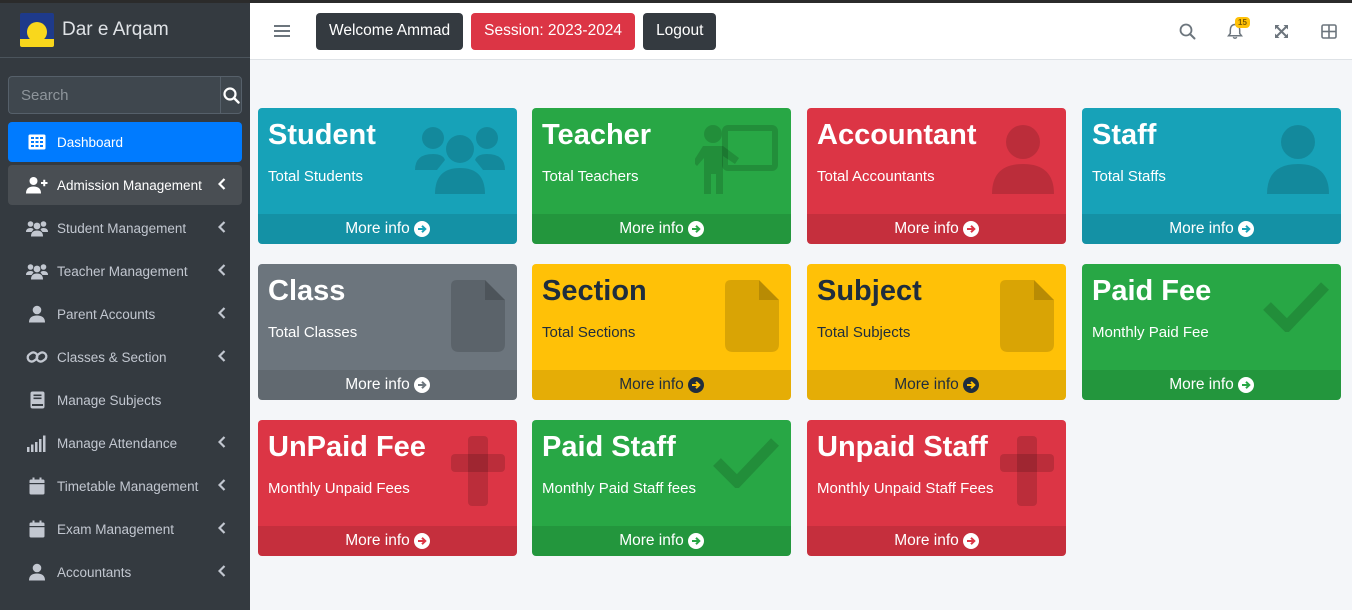 This screenshot has height=610, width=1352. I want to click on info-box-accountant: Accountant Total Accountants More info, so click(936, 176).